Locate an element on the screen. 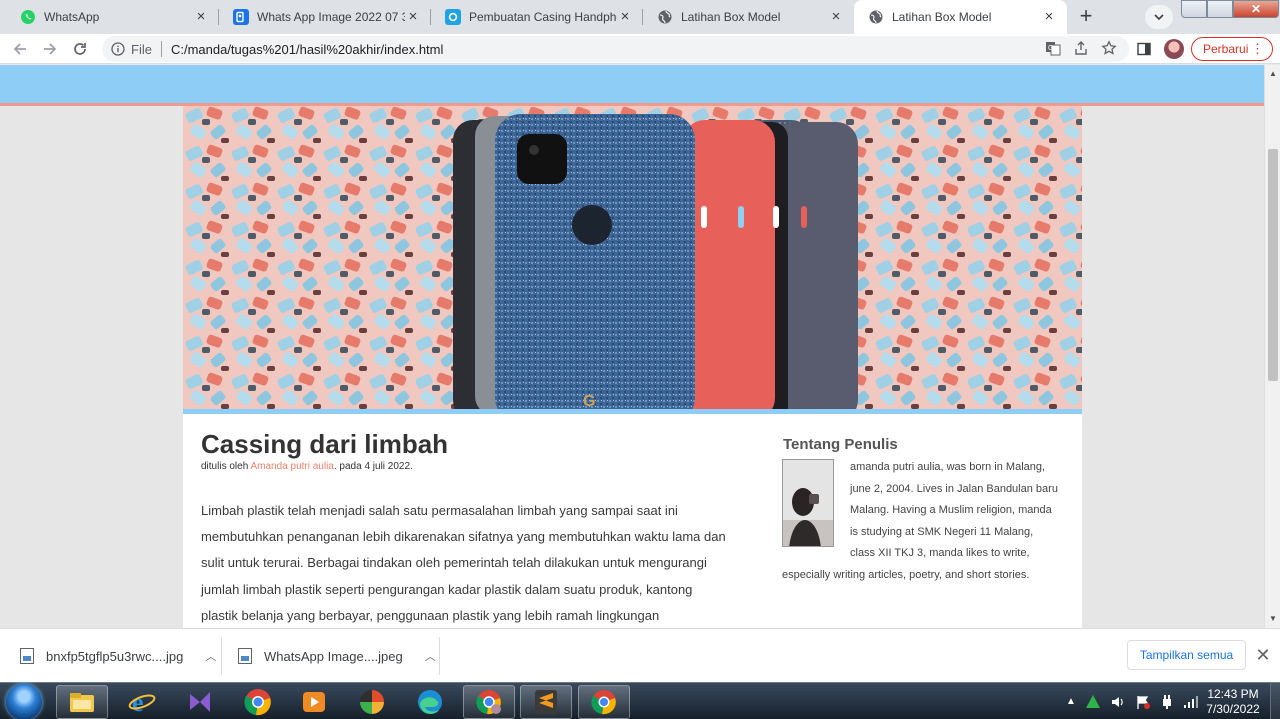 This screenshot has height=719, width=1280. bio-line: class XII TKJ 3, manda likes to write, is located at coordinates (940, 553).